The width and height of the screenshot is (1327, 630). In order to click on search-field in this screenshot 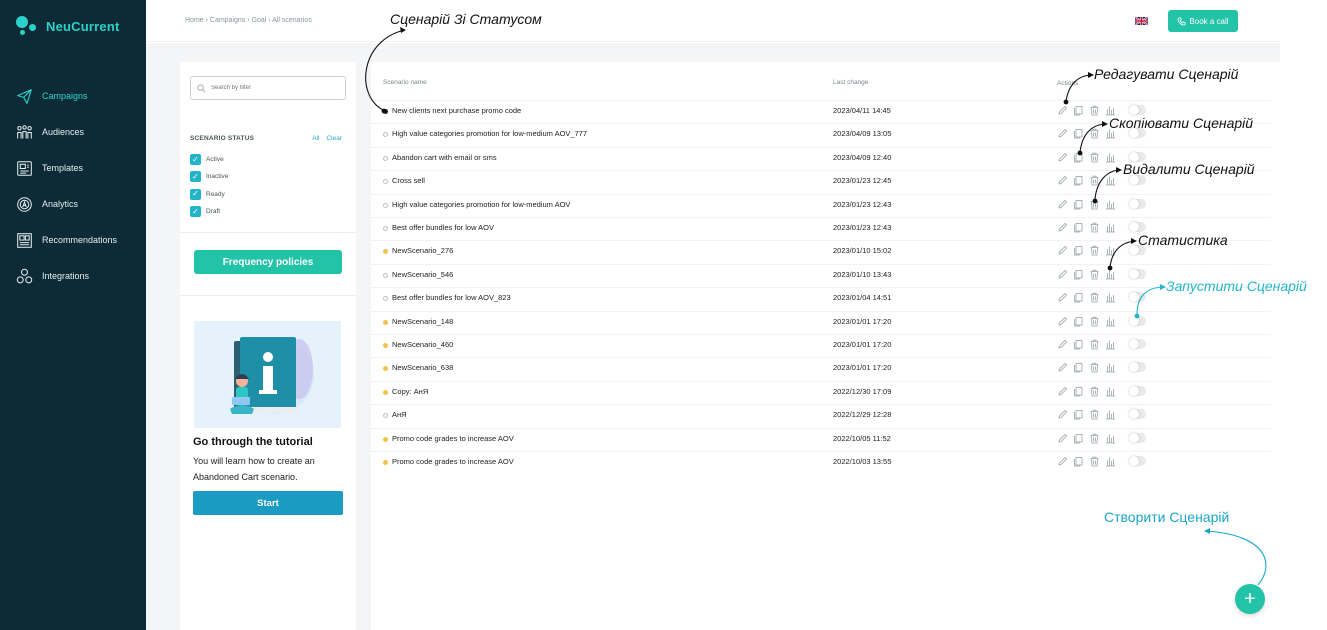, I will do `click(268, 88)`.